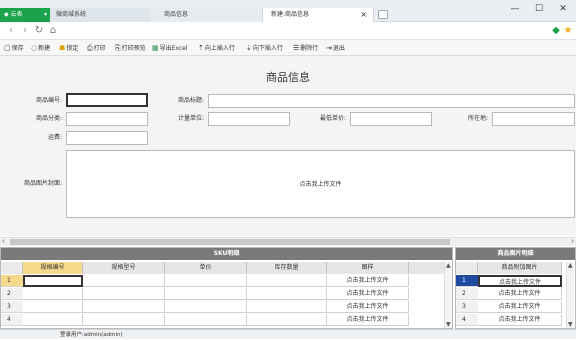  Describe the element at coordinates (448, 295) in the screenshot. I see `sku-vertical-scrollbar: ▲ ▼` at that location.